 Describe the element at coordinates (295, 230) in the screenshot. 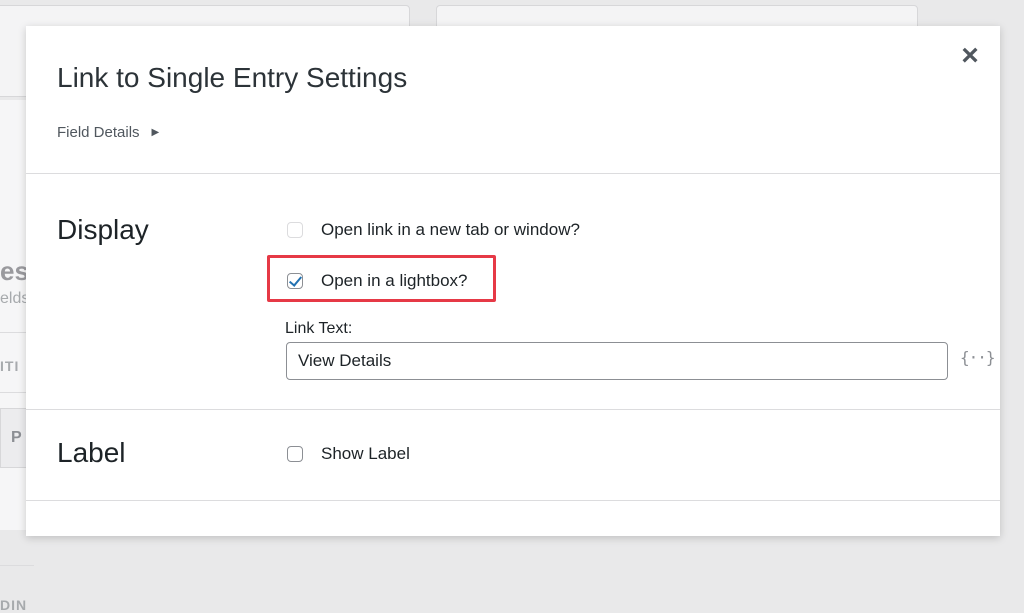

I see `open-new-tab-checkbox` at that location.